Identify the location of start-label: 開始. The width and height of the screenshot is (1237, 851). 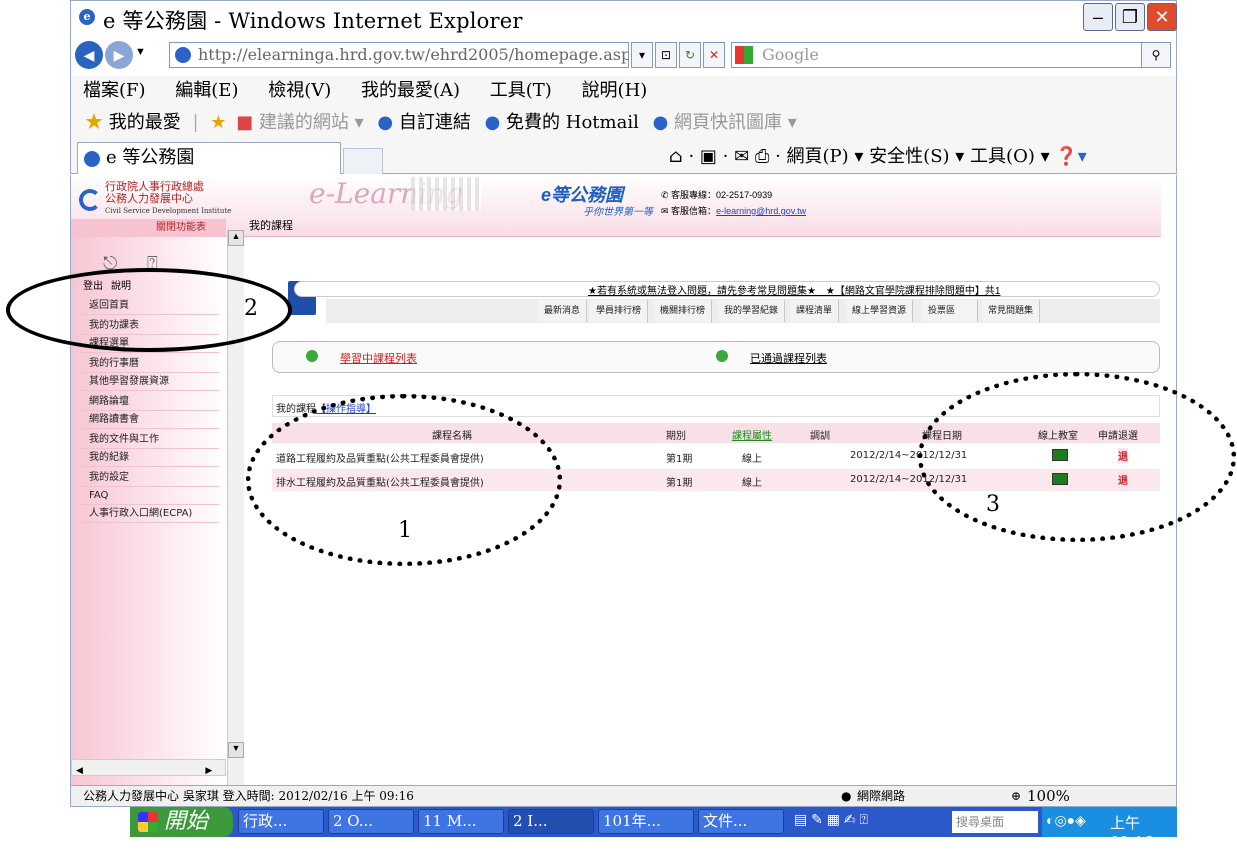
(186, 821).